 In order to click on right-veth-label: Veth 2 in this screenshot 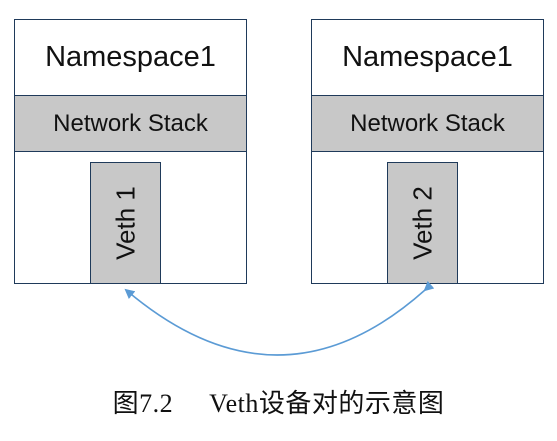, I will do `click(422, 223)`.